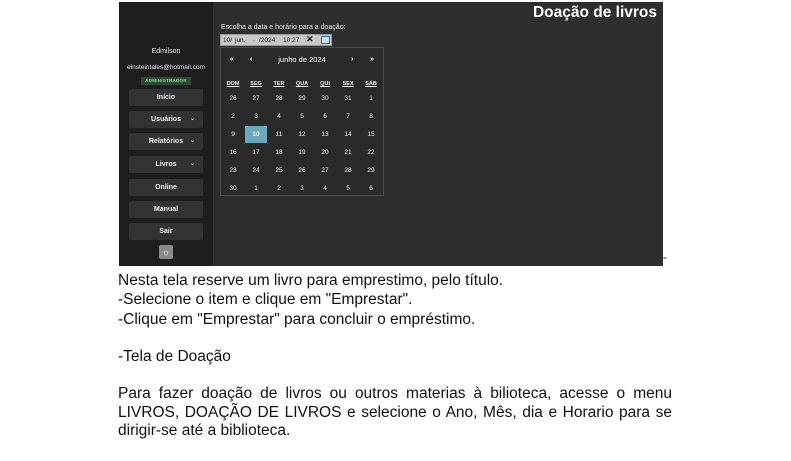 The image size is (791, 461). Describe the element at coordinates (348, 116) in the screenshot. I see `calendar-day: 7` at that location.